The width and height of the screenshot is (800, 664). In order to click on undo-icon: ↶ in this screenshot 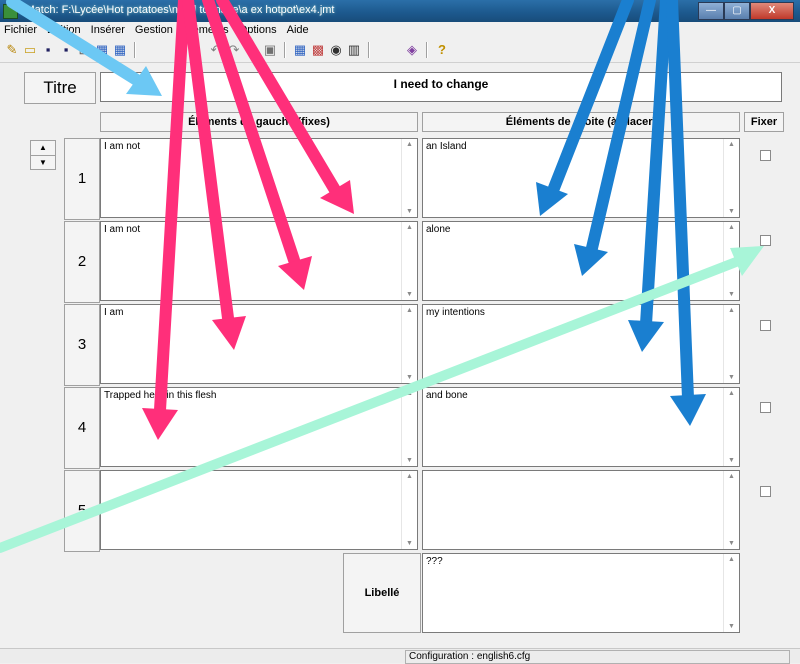, I will do `click(216, 50)`.